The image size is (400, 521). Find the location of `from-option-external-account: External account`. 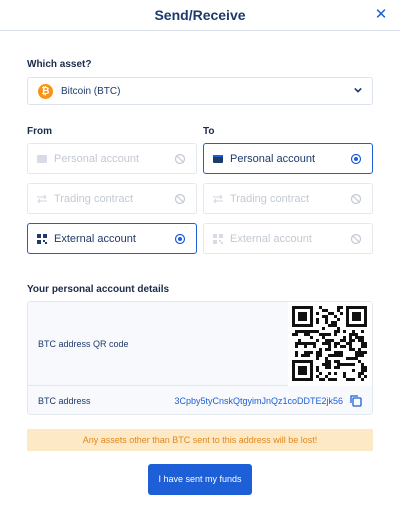

from-option-external-account: External account is located at coordinates (112, 238).